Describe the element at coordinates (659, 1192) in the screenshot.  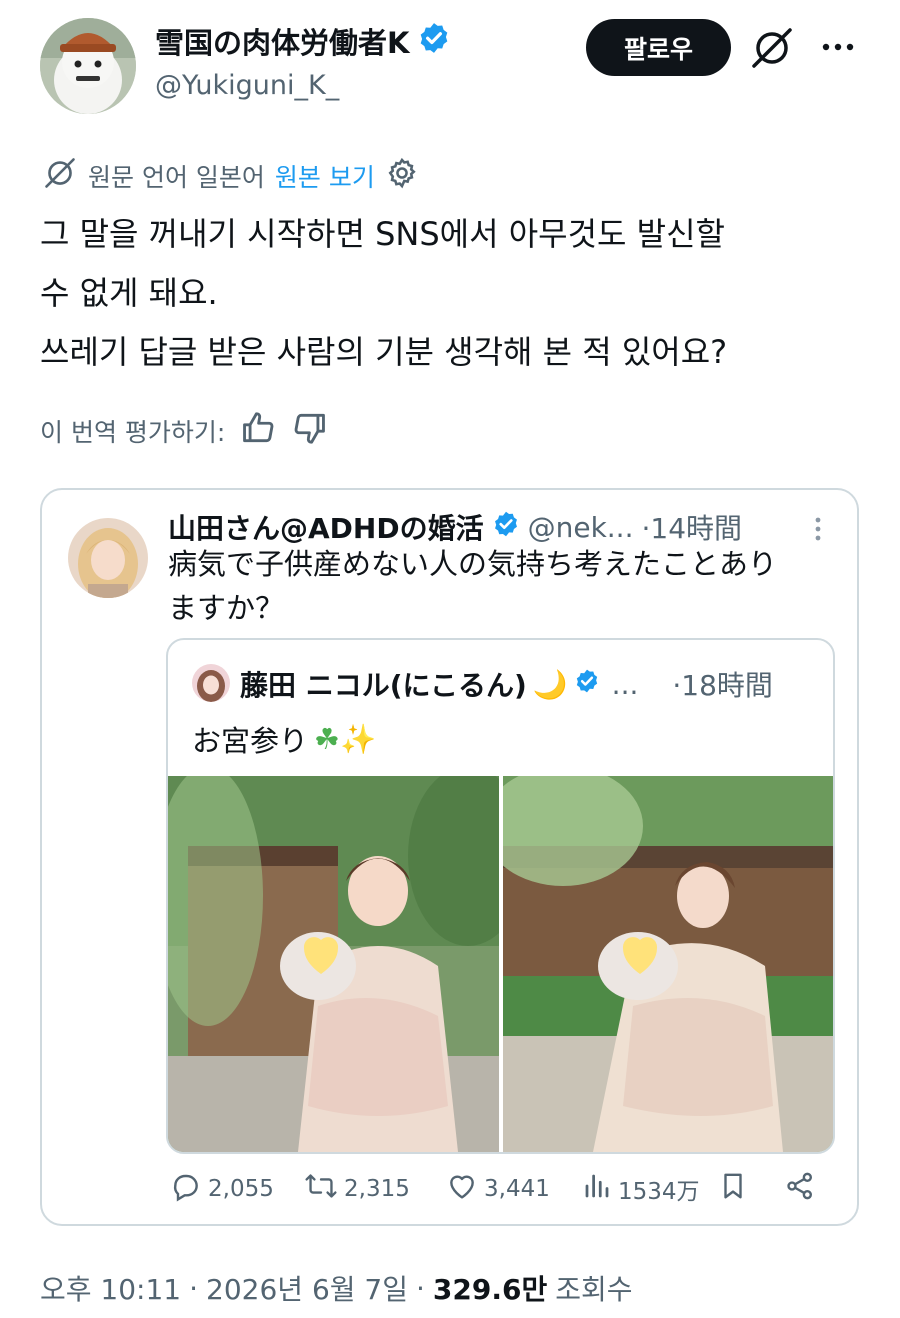
I see `views-count: 1534万` at that location.